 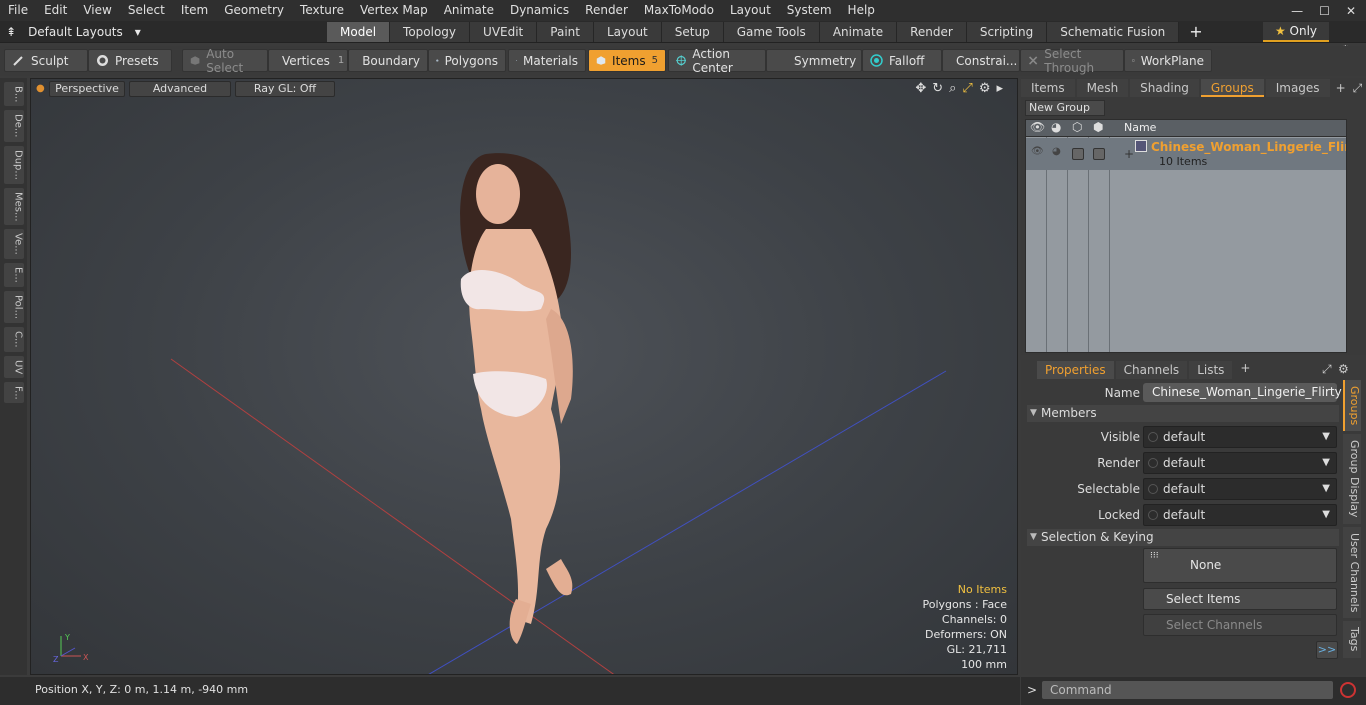 I want to click on items-button: Items 5, so click(x=627, y=60).